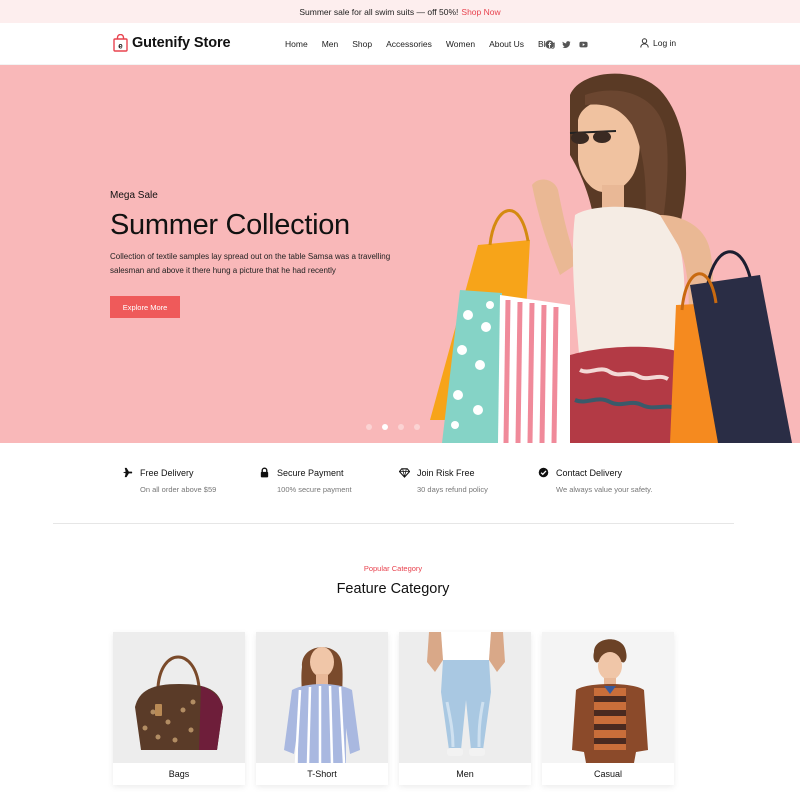  I want to click on category-image-bags, so click(179, 697).